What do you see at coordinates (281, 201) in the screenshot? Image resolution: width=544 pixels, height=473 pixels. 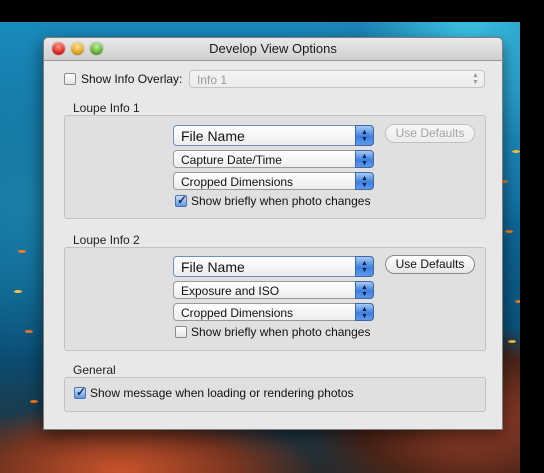 I see `loupe1-show-briefly-label: Show briefly when photo changes` at bounding box center [281, 201].